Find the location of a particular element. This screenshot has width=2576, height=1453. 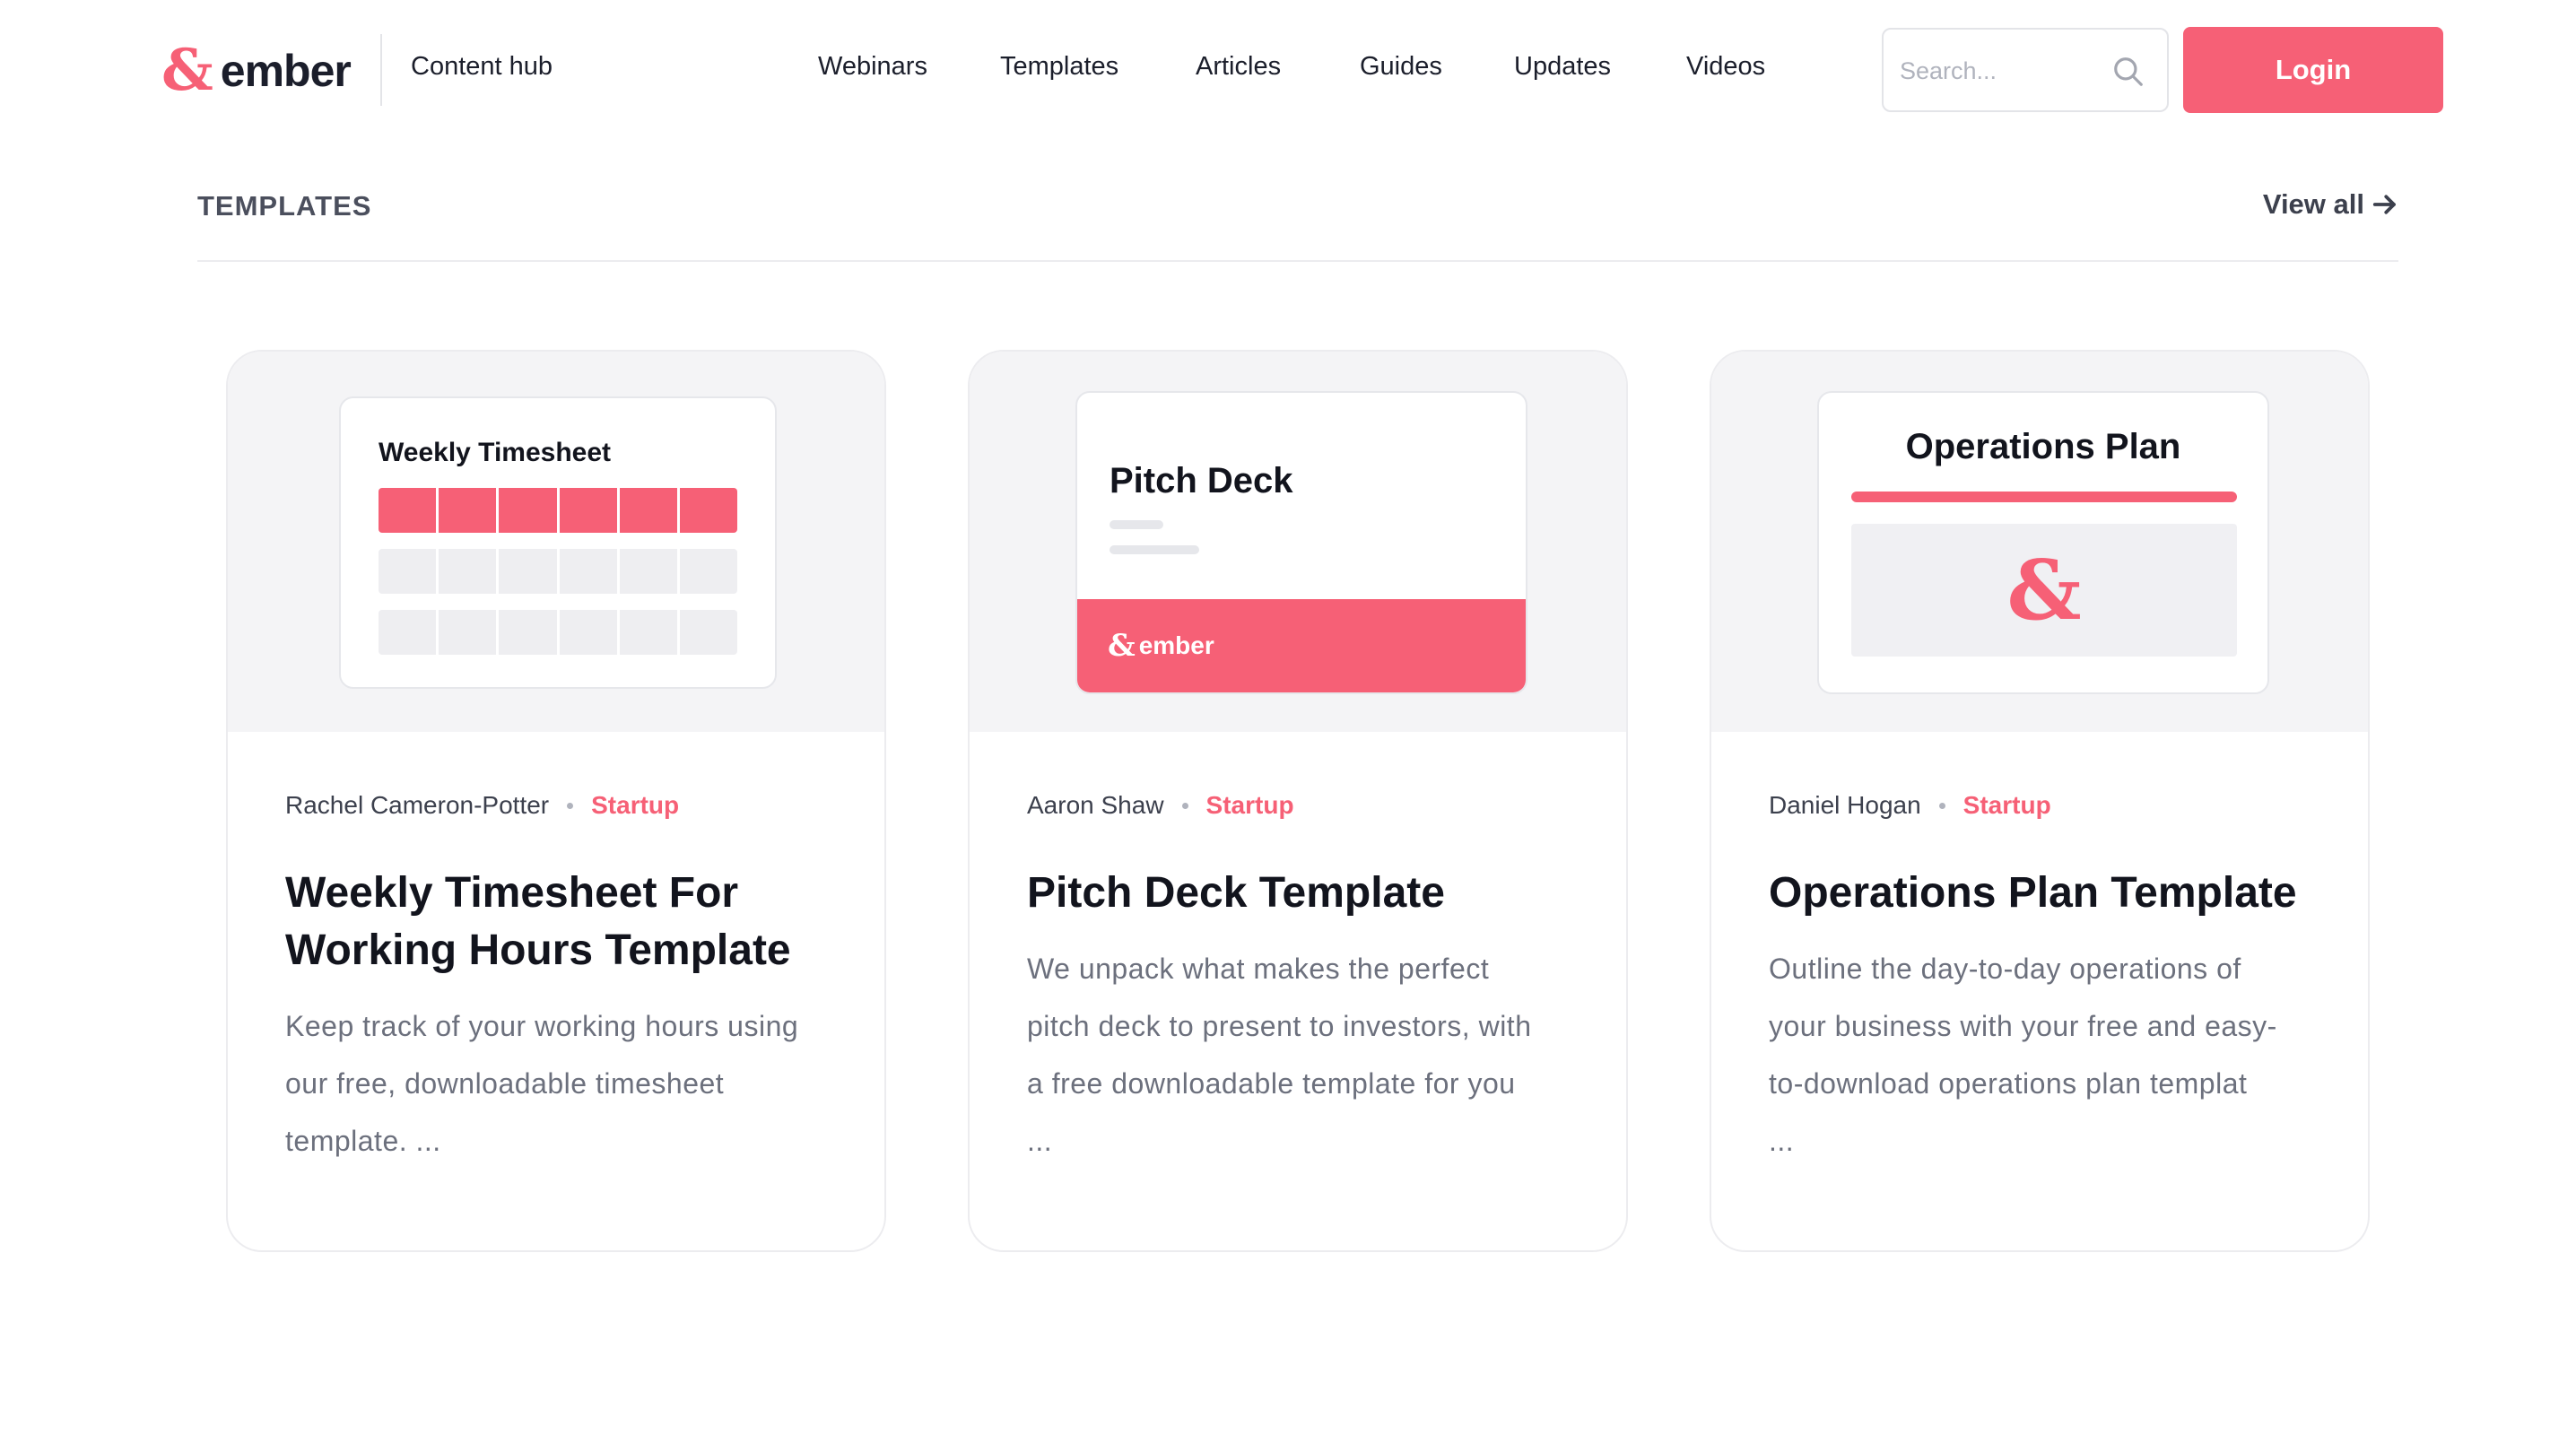

timesheet-thumbnail: Weekly Timesheet is located at coordinates (558, 542).